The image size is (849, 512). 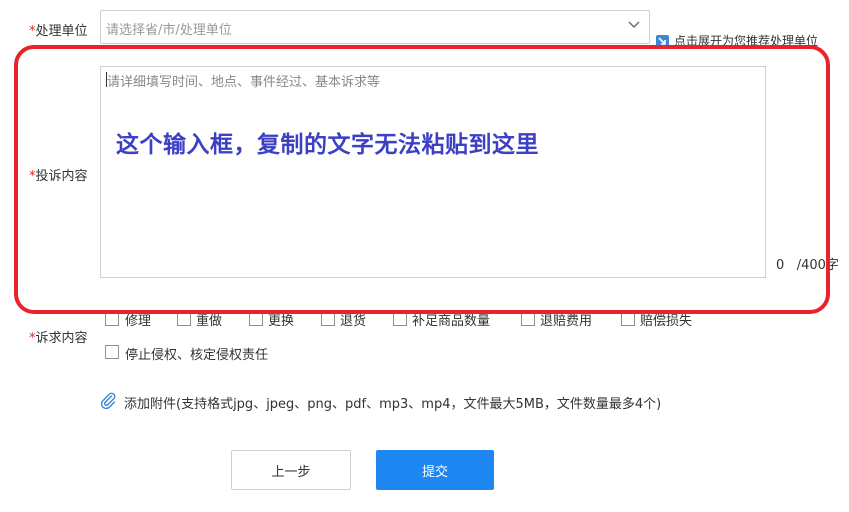 What do you see at coordinates (628, 319) in the screenshot?
I see `demand-checkbox-compensation` at bounding box center [628, 319].